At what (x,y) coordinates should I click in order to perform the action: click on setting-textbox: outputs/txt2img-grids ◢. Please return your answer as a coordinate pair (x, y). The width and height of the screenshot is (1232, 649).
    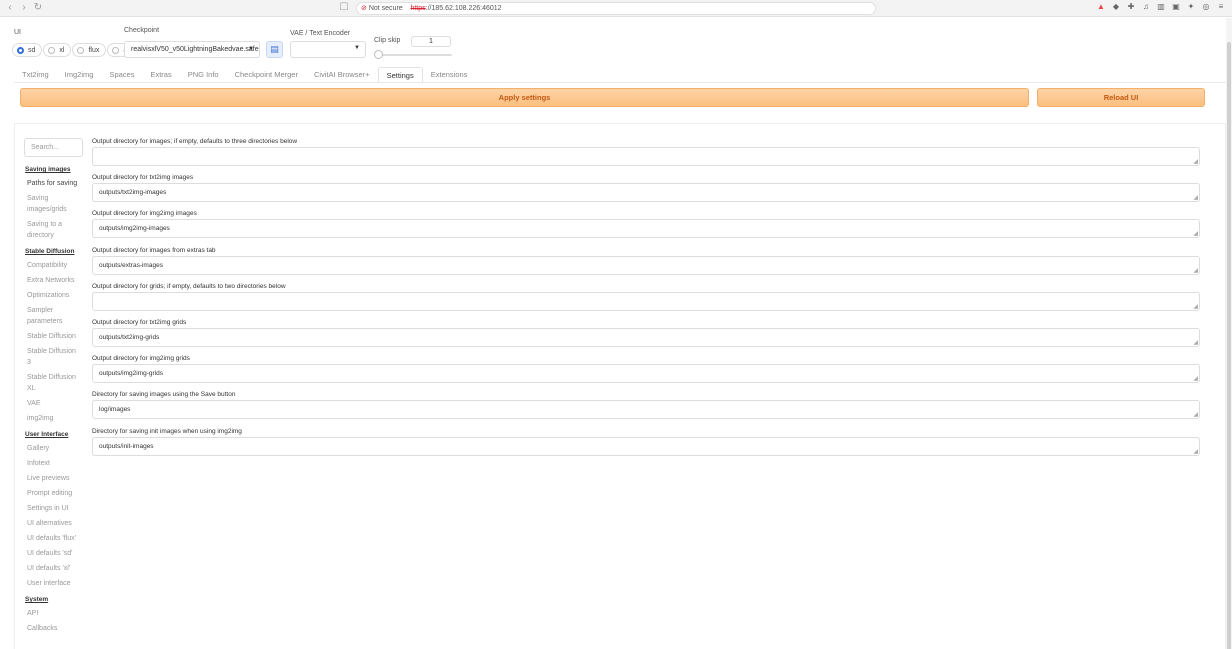
    Looking at the image, I should click on (646, 337).